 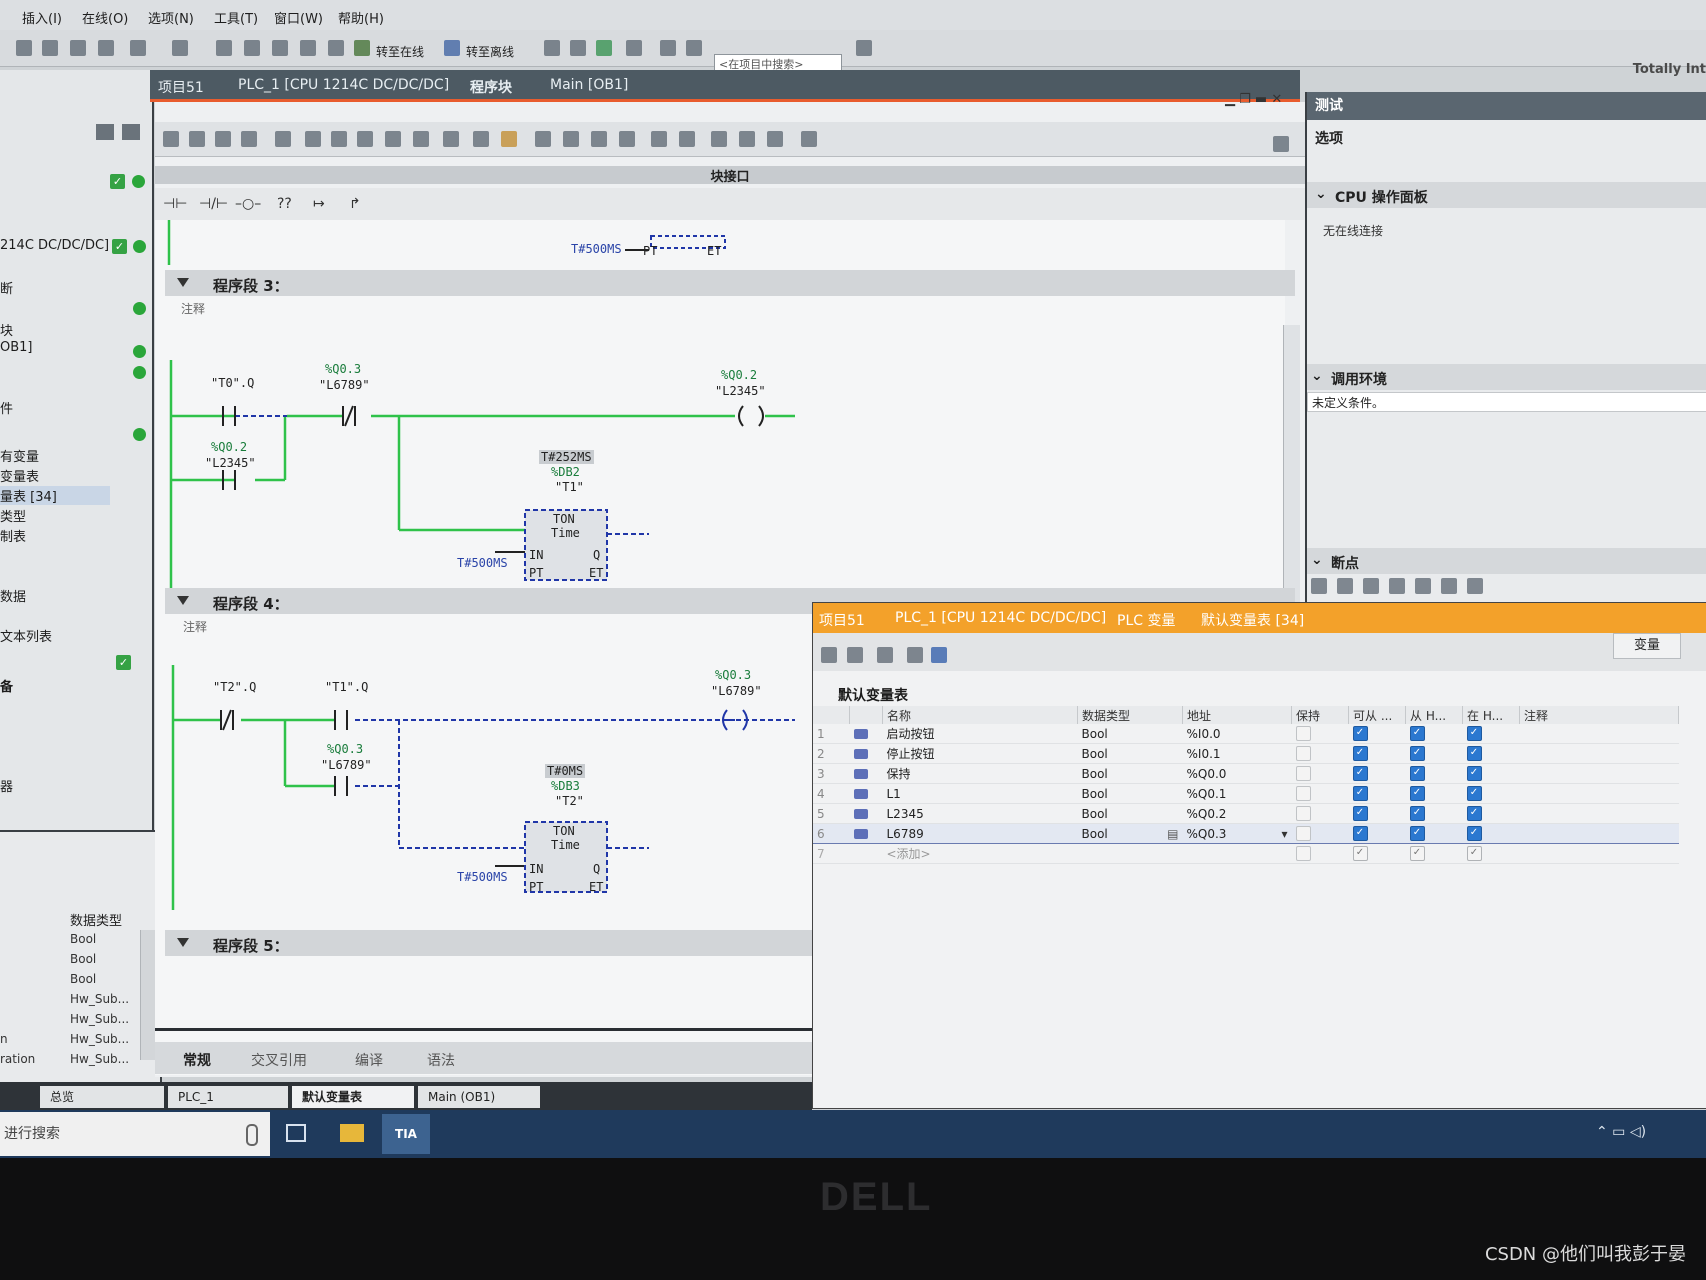 I want to click on add-tag-icon, so click(x=829, y=655).